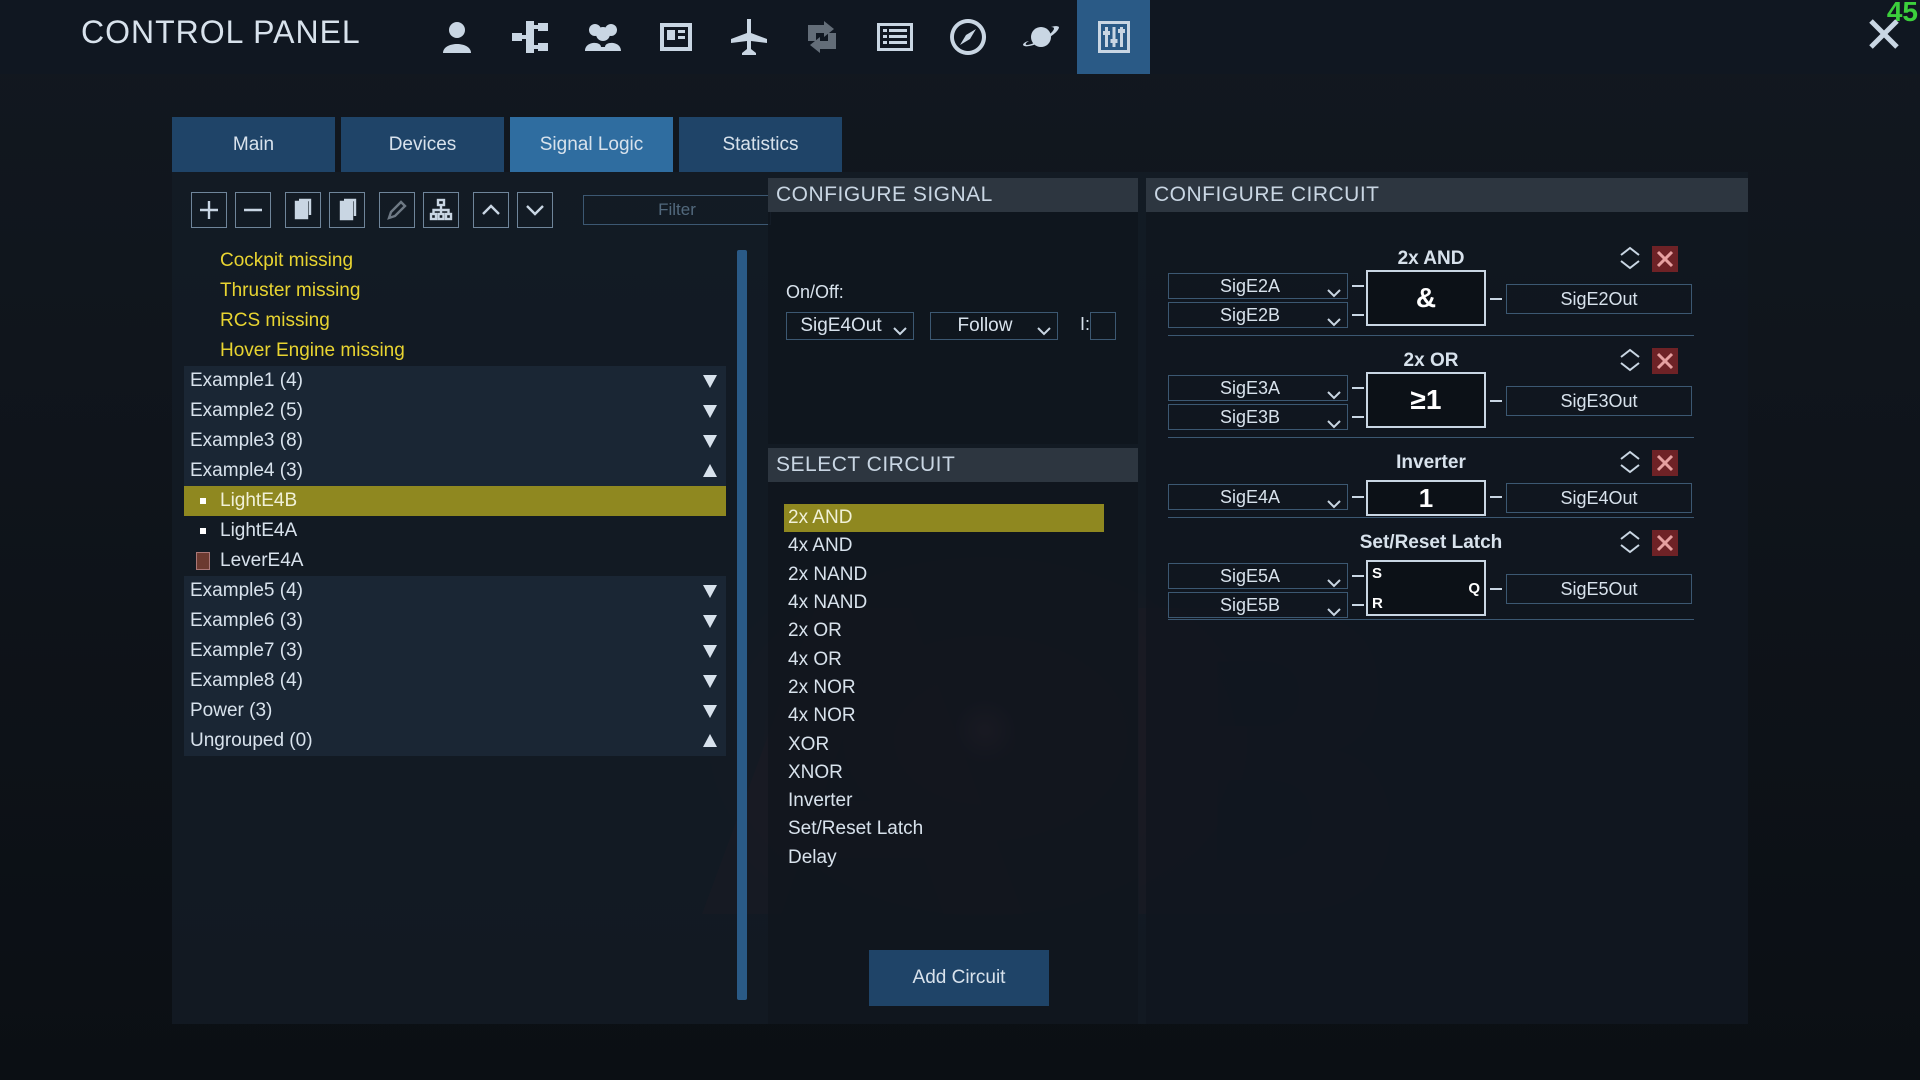 Image resolution: width=1920 pixels, height=1080 pixels. I want to click on input-select-b: SigE3B, so click(1258, 417).